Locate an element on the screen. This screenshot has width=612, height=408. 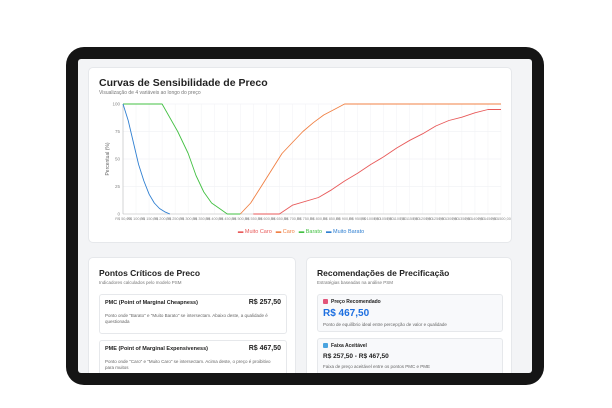
chart-bar-icon is located at coordinates (325, 345).